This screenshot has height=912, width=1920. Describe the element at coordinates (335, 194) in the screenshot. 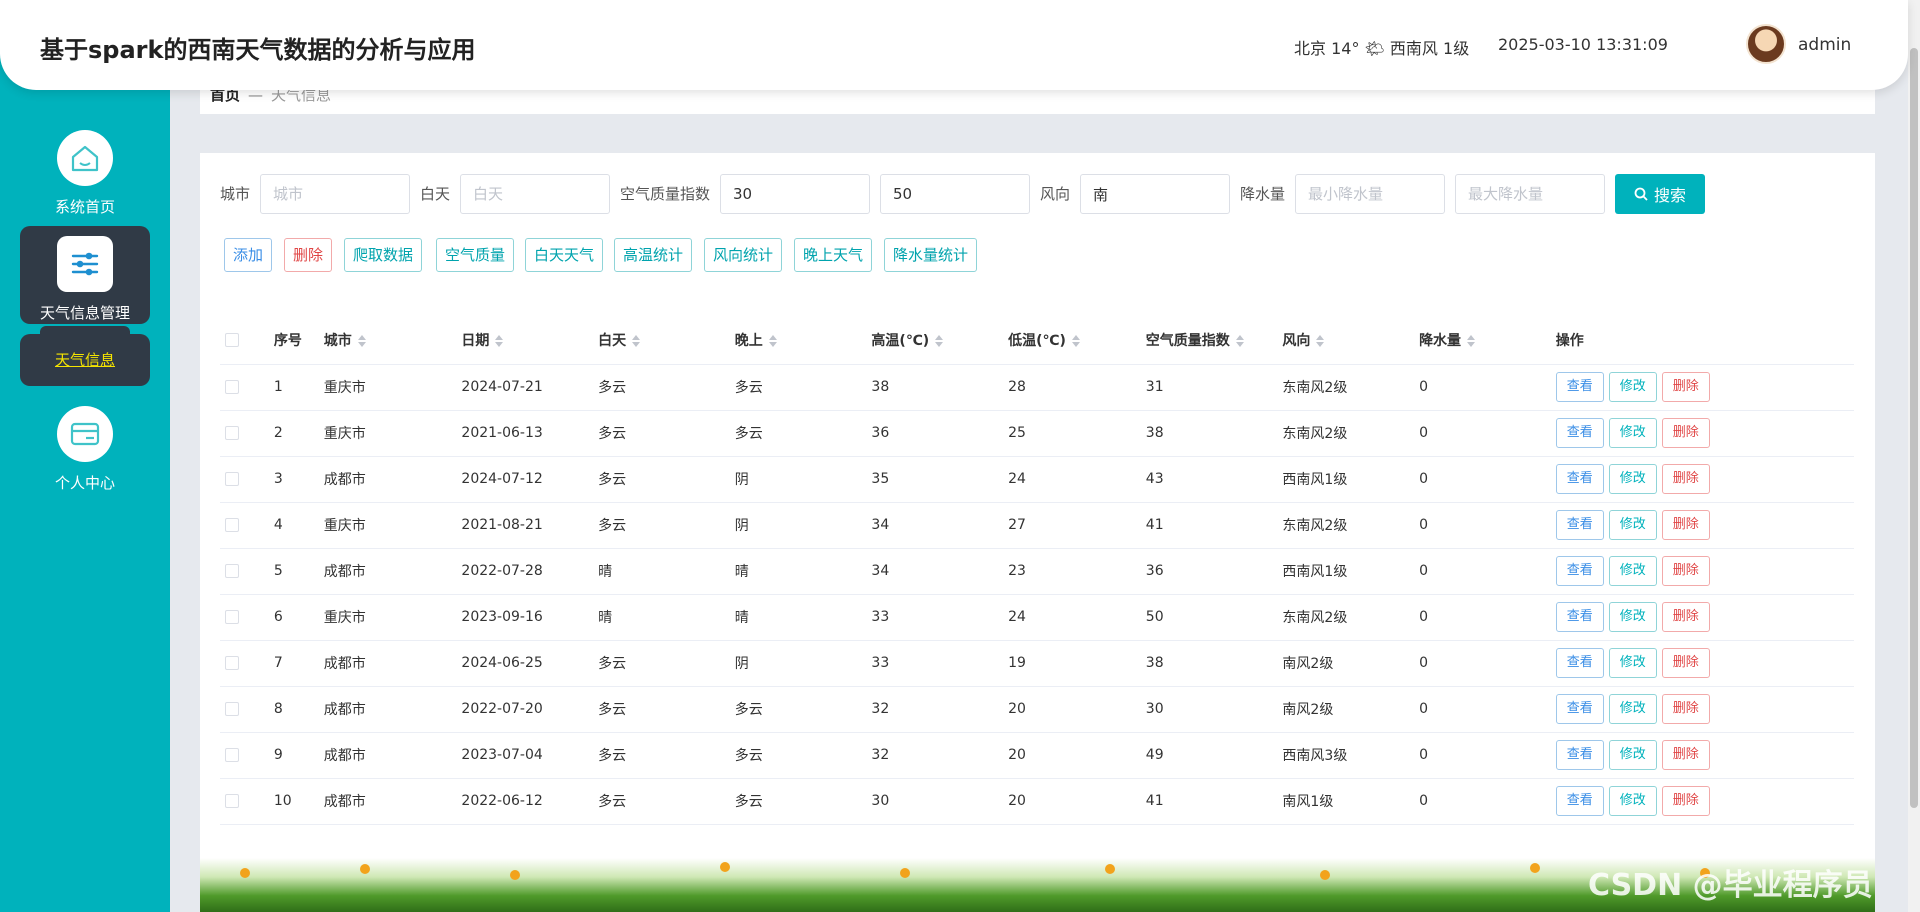

I see `city-input` at that location.